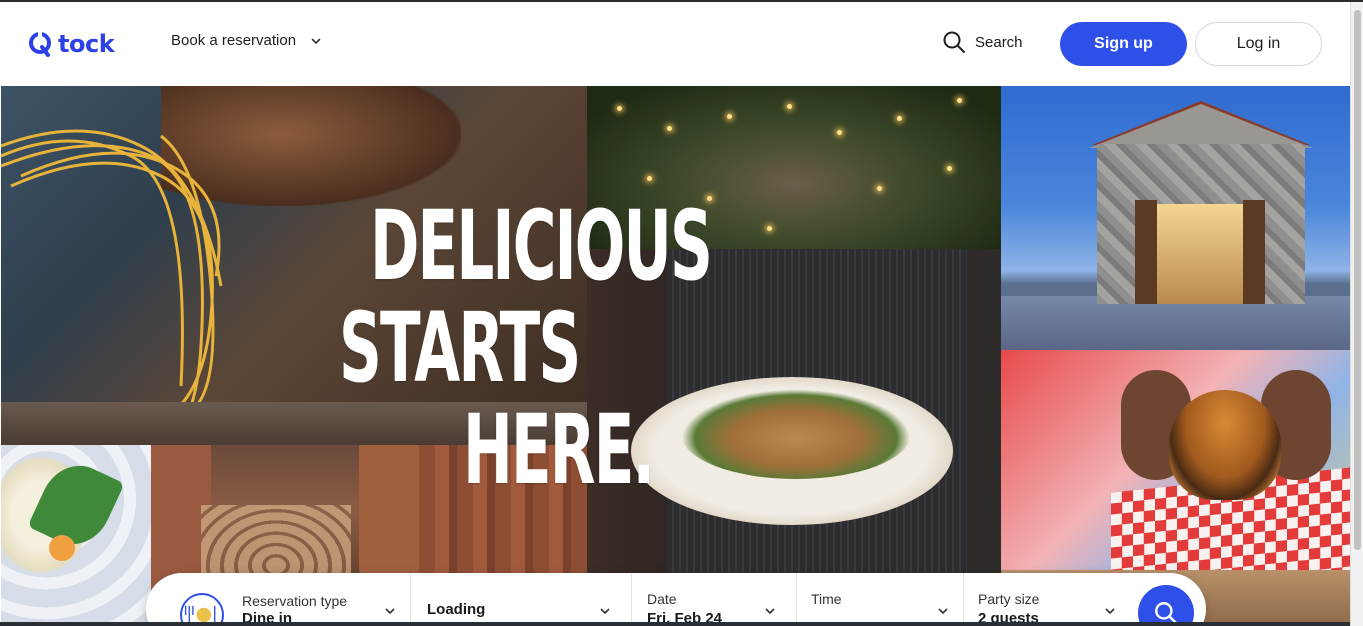  What do you see at coordinates (76, 535) in the screenshot?
I see `cocktail-photo` at bounding box center [76, 535].